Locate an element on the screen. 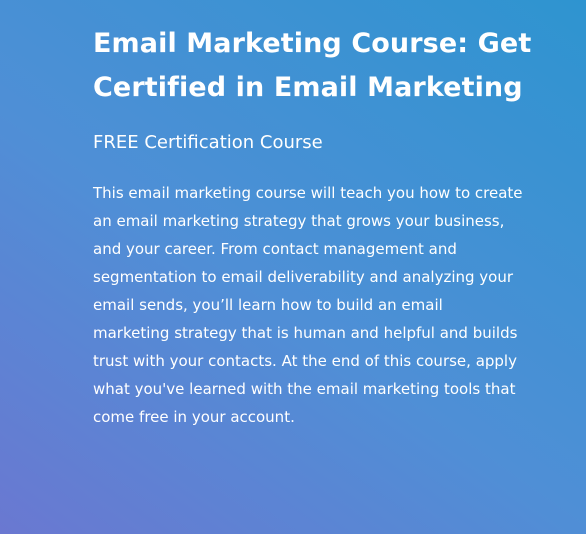 The height and width of the screenshot is (534, 586). course-subtitle: FREE Certification Course is located at coordinates (208, 142).